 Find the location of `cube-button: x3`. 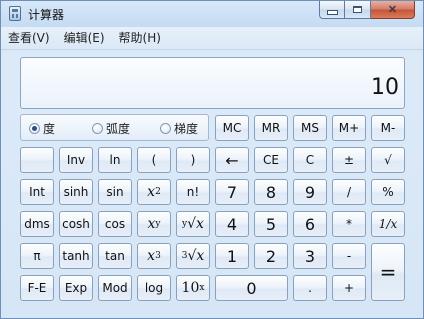

cube-button: x3 is located at coordinates (154, 256).